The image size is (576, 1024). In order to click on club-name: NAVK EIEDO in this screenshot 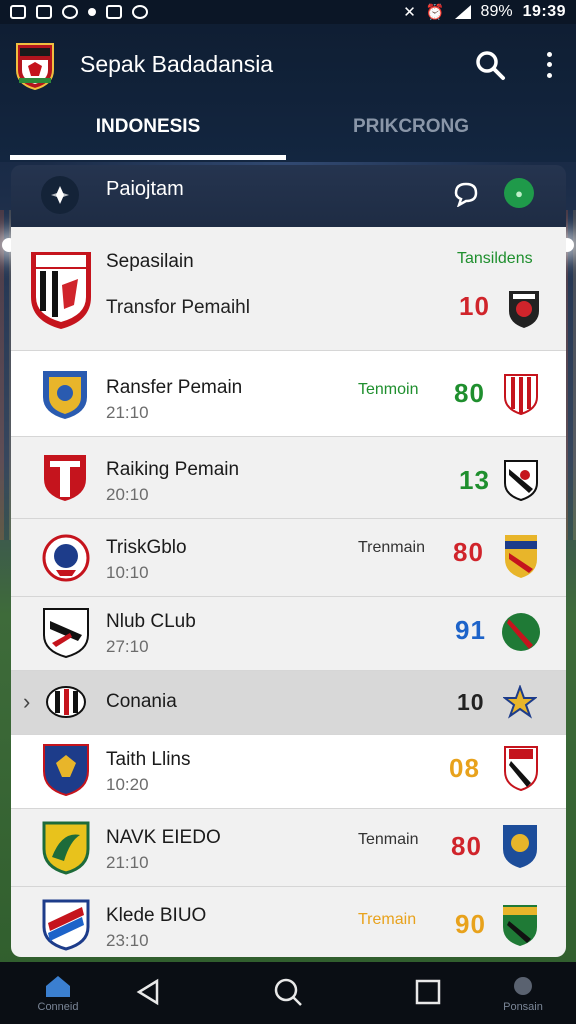, I will do `click(163, 837)`.